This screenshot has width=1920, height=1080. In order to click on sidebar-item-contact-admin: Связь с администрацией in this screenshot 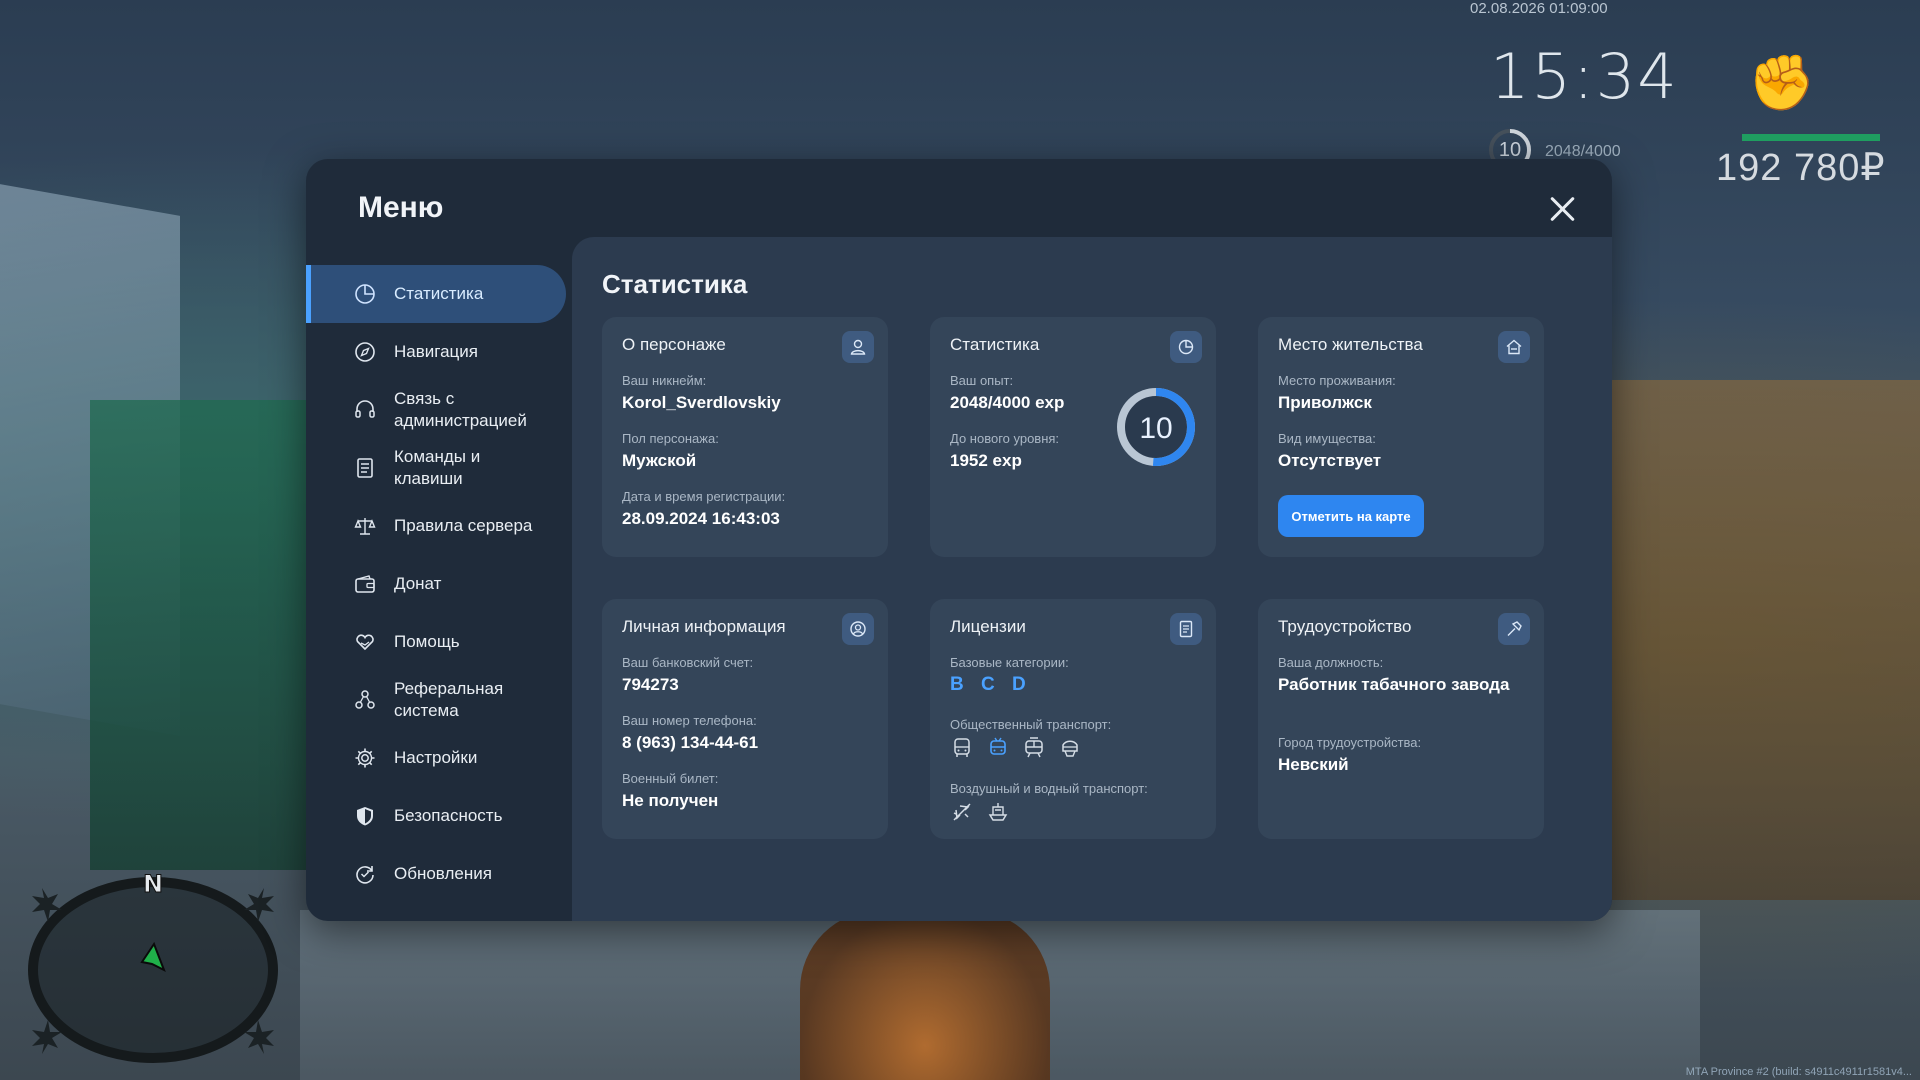, I will do `click(439, 410)`.